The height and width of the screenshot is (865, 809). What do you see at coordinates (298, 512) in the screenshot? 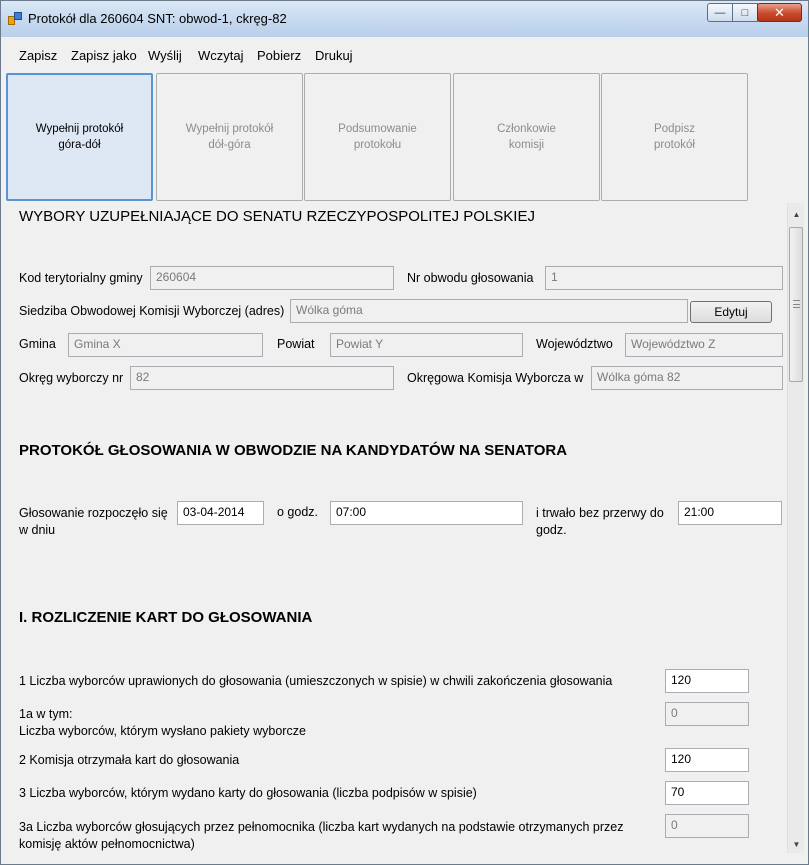
I see `o-godz-label: o godz.` at bounding box center [298, 512].